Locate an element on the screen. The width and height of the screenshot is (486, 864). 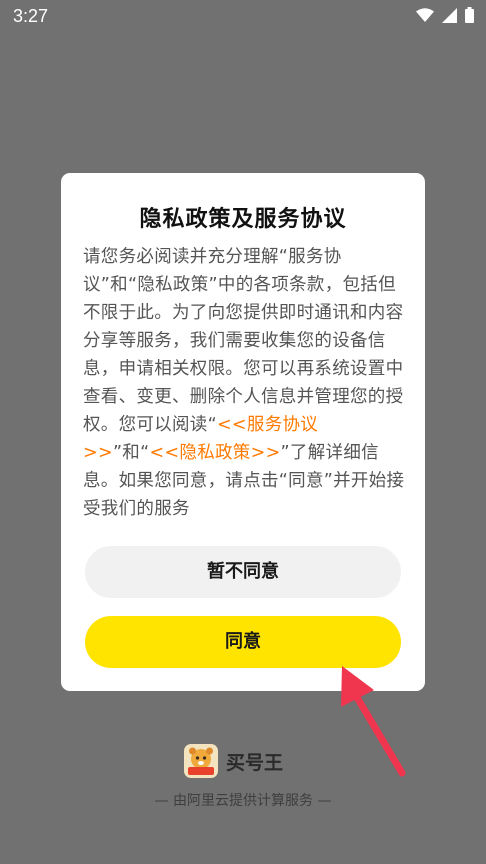
app-logo-icon is located at coordinates (201, 761).